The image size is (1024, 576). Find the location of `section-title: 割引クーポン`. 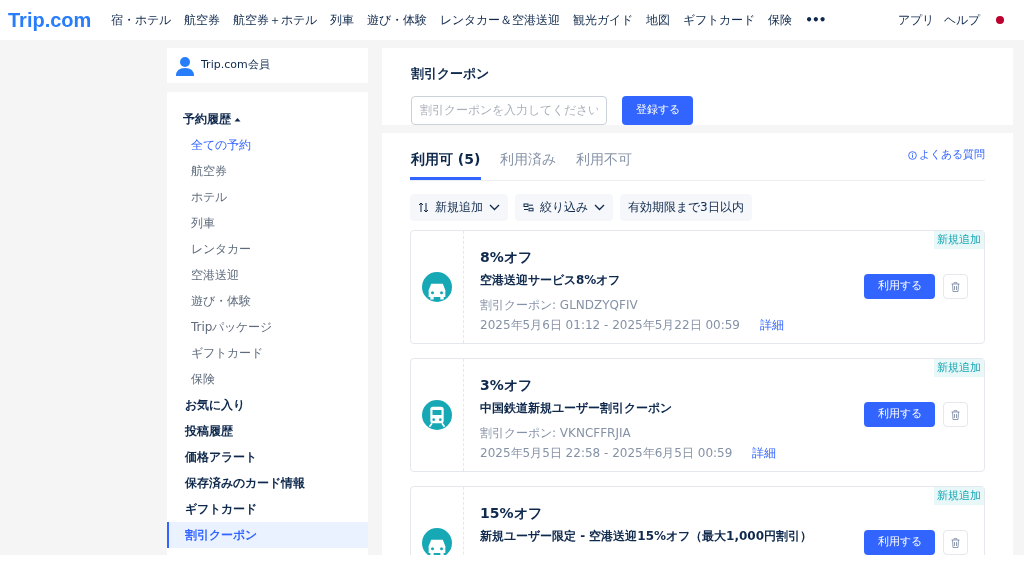

section-title: 割引クーポン is located at coordinates (450, 74).